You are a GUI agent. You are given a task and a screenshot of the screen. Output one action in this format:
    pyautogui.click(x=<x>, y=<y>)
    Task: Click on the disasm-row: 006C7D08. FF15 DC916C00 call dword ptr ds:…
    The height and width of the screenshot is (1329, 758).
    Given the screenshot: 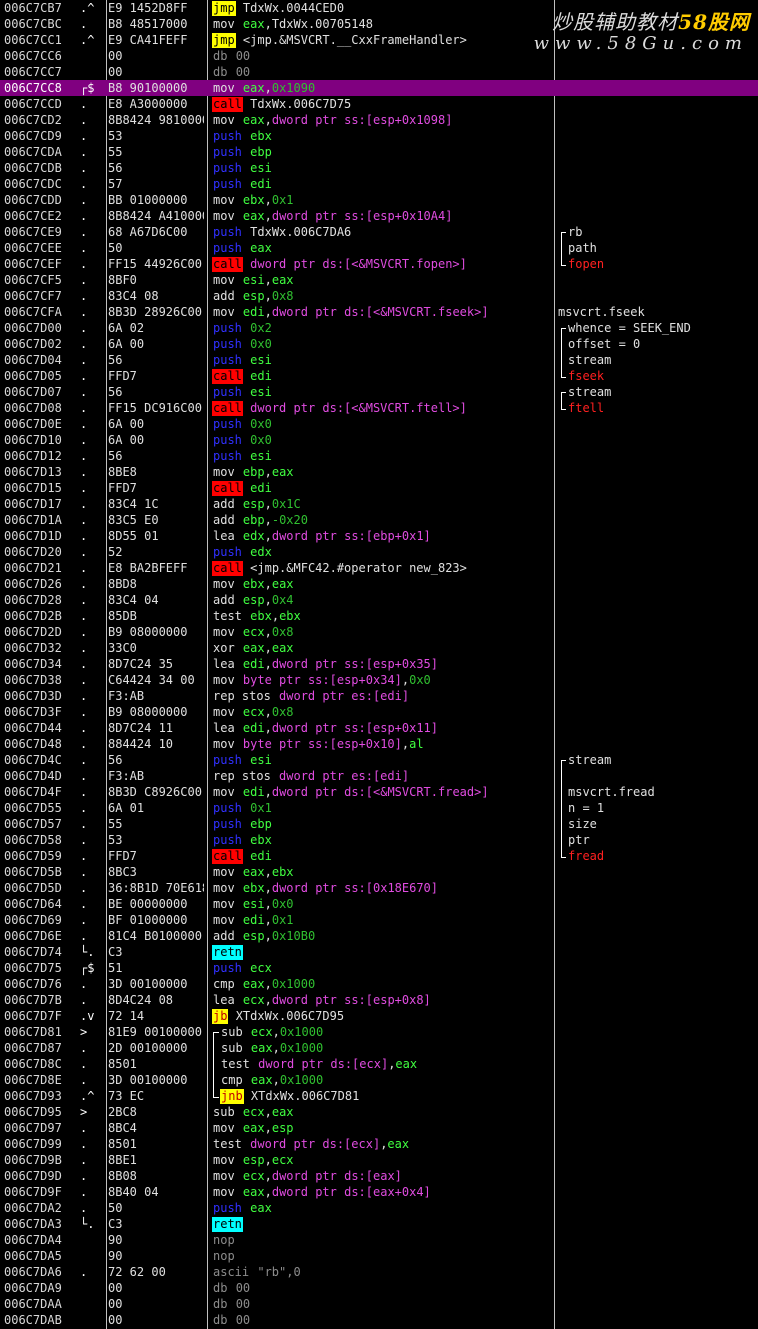 What is the action you would take?
    pyautogui.click(x=379, y=408)
    